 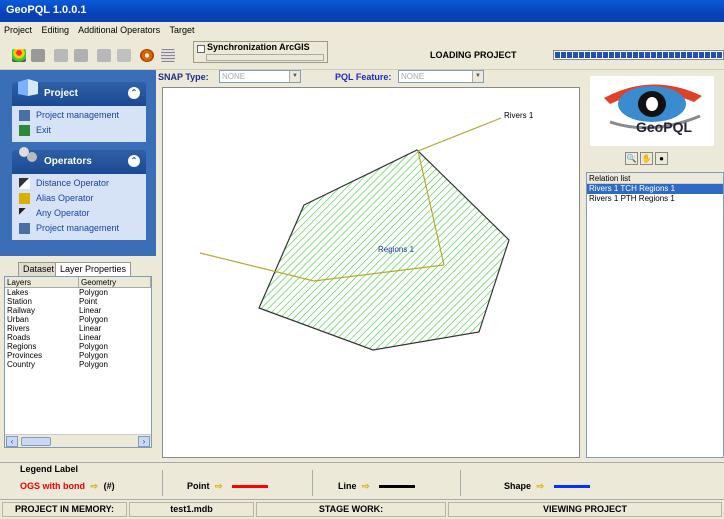 I want to click on relation-list-header: Relation list, so click(x=655, y=178).